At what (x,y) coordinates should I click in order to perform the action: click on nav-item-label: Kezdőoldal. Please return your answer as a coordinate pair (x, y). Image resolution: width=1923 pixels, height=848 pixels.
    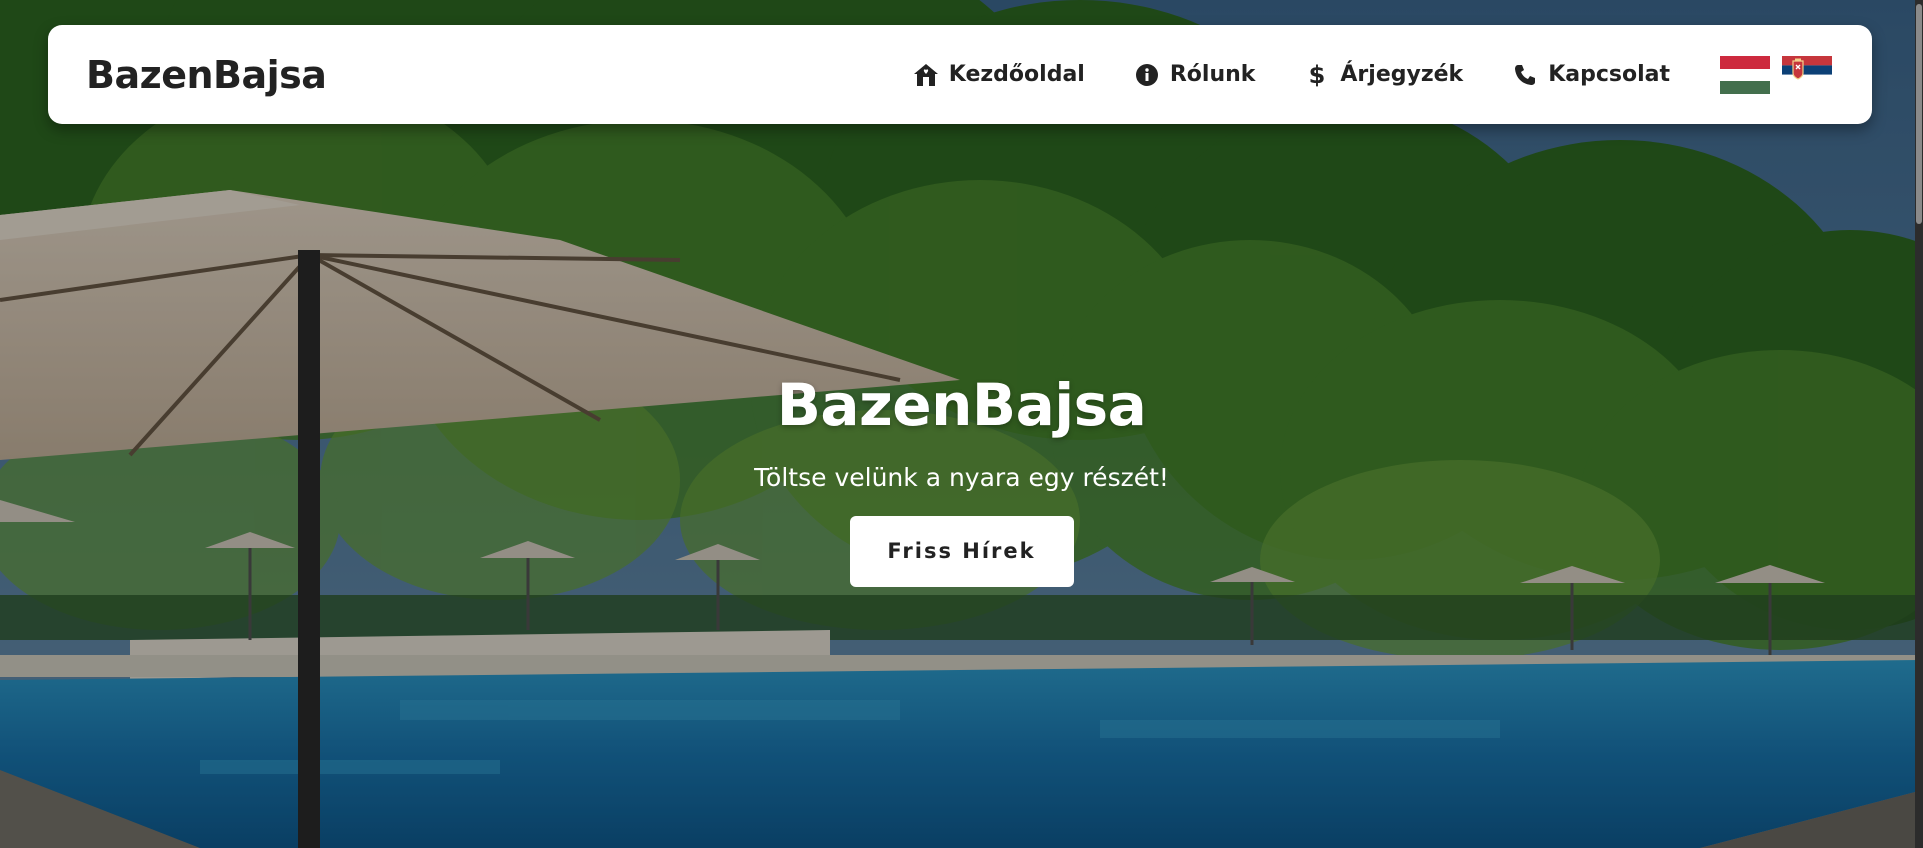
    Looking at the image, I should click on (1016, 74).